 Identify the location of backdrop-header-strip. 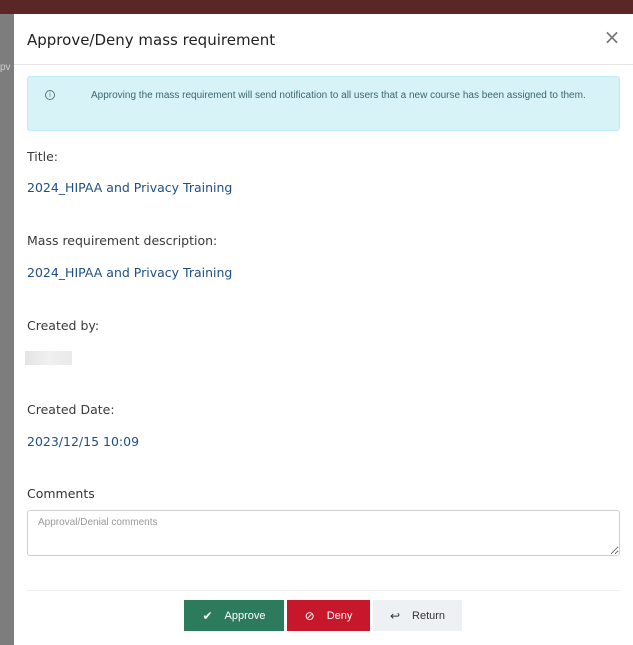
(316, 7).